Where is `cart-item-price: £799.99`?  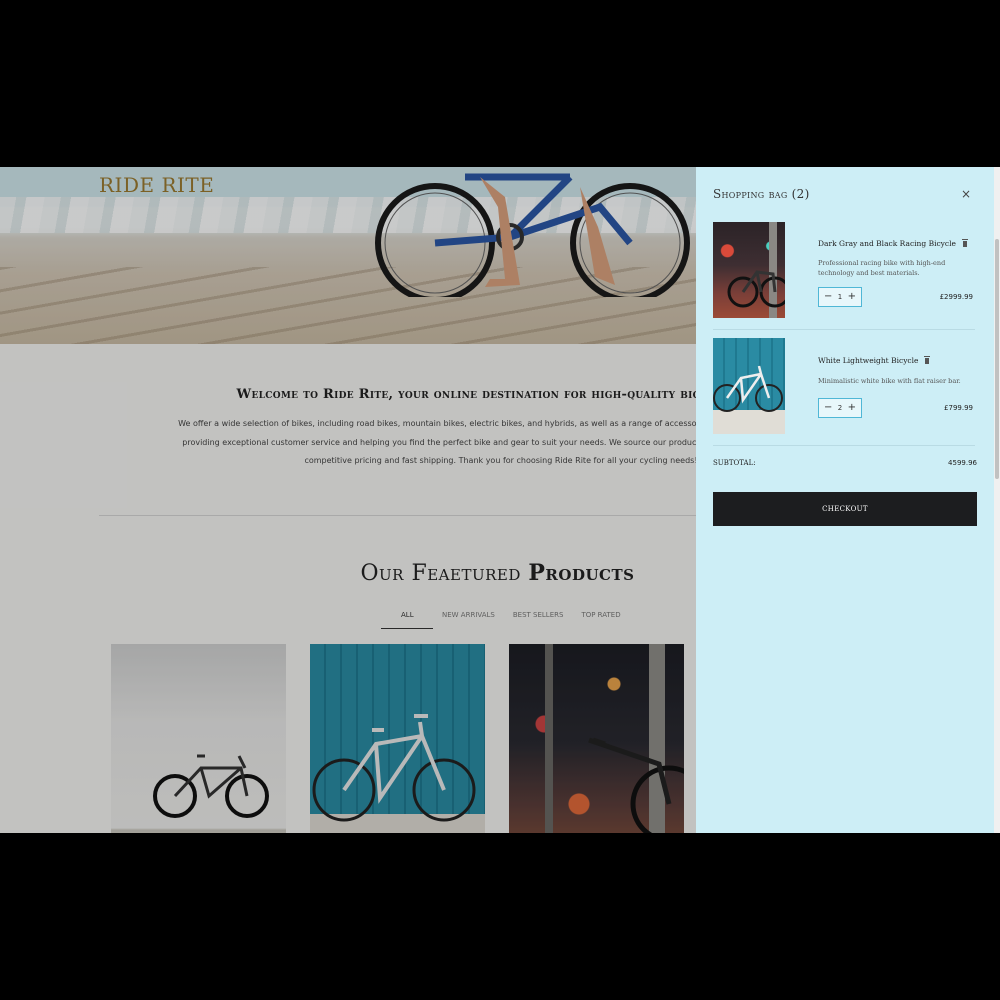
cart-item-price: £799.99 is located at coordinates (958, 408).